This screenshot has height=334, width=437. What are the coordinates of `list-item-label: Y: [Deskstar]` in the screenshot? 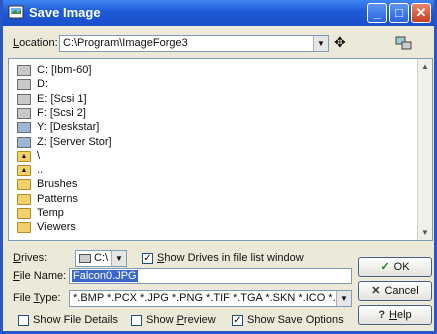 It's located at (68, 127).